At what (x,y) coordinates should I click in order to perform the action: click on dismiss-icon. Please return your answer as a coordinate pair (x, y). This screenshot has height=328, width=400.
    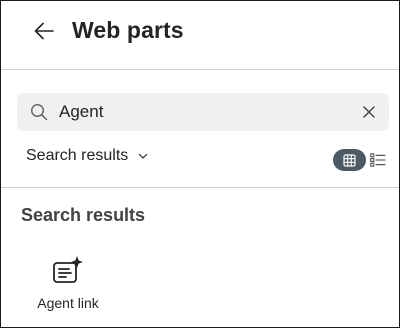
    Looking at the image, I should click on (369, 112).